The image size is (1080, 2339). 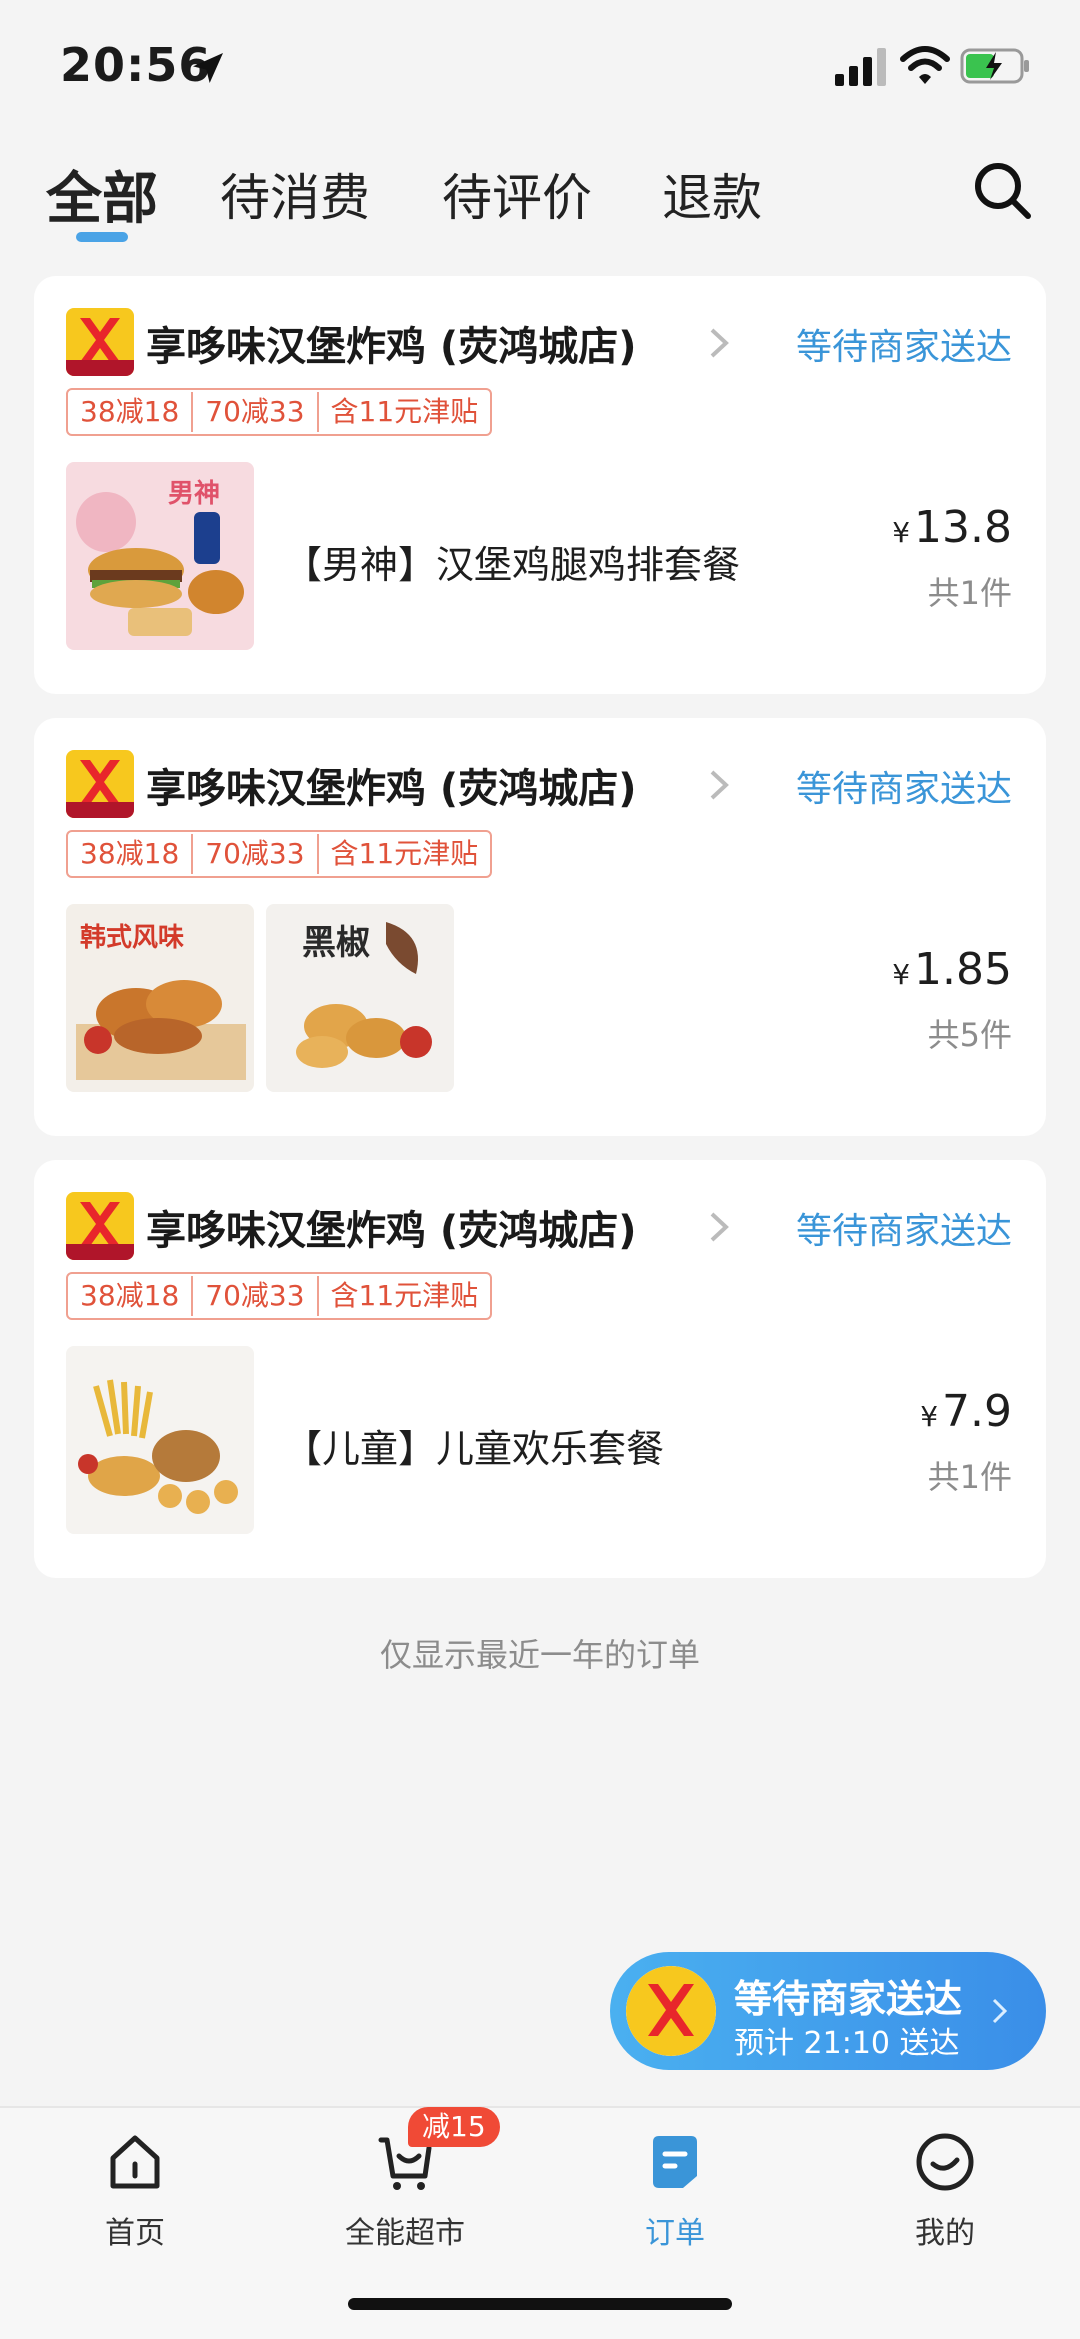 What do you see at coordinates (160, 998) in the screenshot?
I see `product-image: 韩式风味` at bounding box center [160, 998].